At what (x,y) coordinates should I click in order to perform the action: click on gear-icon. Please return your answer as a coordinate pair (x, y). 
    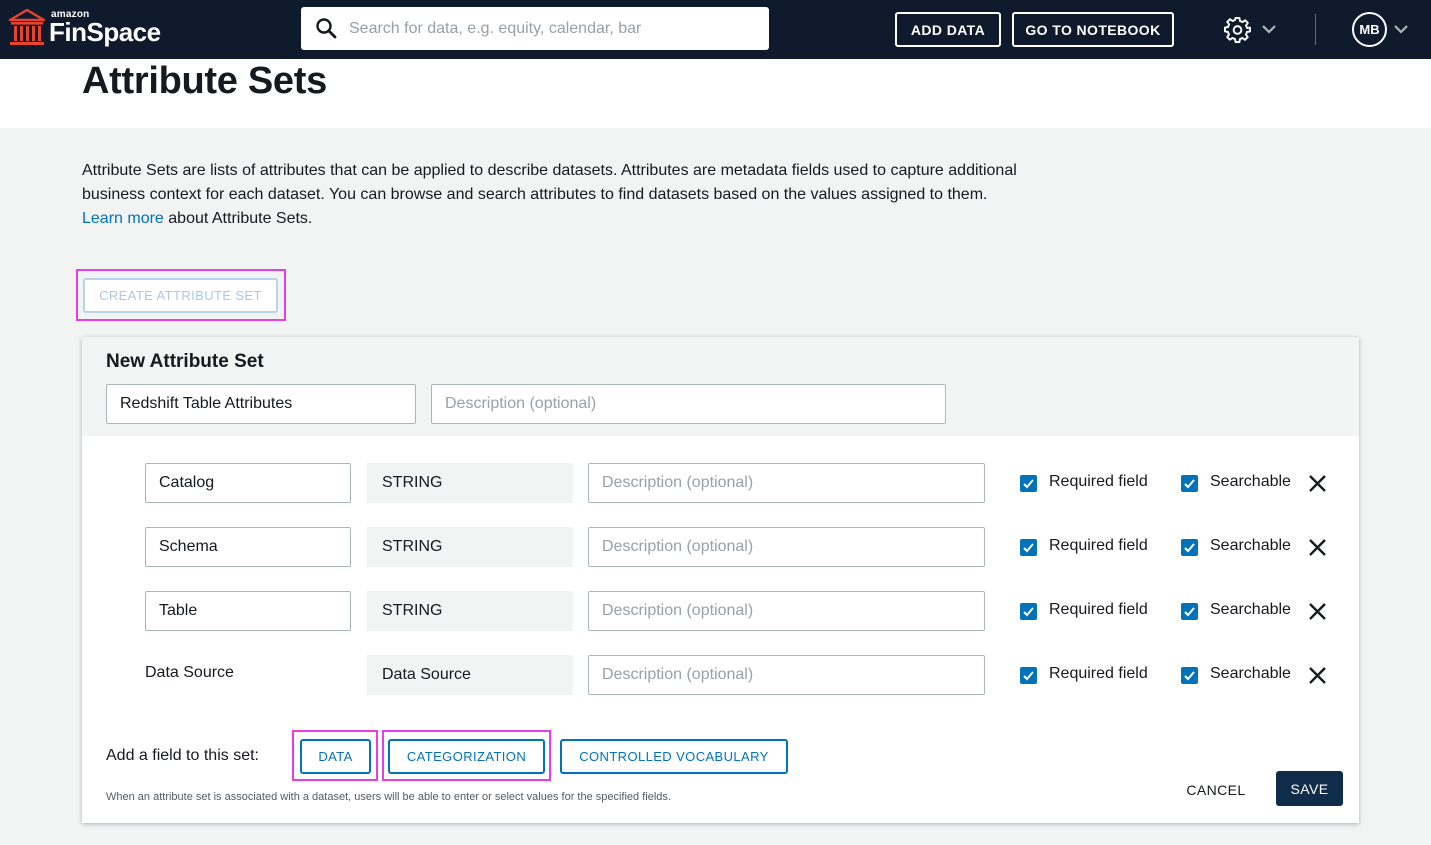
    Looking at the image, I should click on (1237, 29).